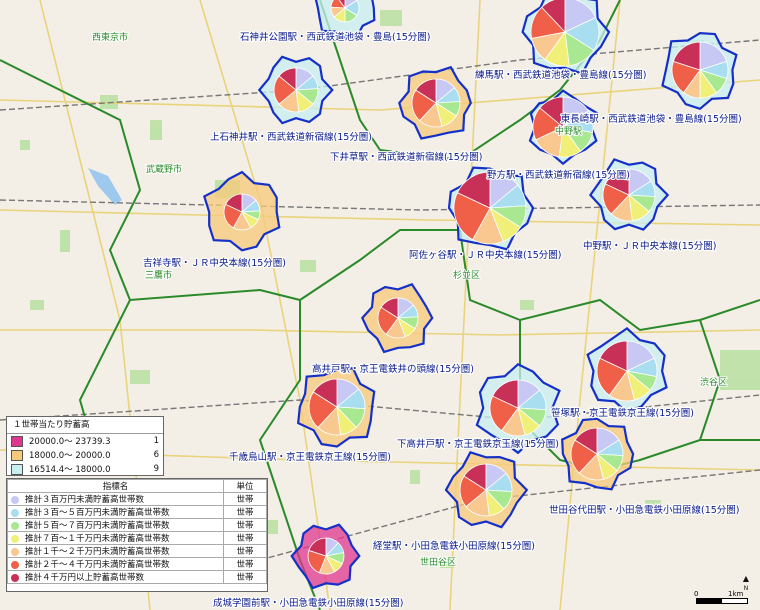 Image resolution: width=760 pixels, height=610 pixels. I want to click on station-label: 下井草駅・西武鉄道新宿線(15分圏), so click(406, 157).